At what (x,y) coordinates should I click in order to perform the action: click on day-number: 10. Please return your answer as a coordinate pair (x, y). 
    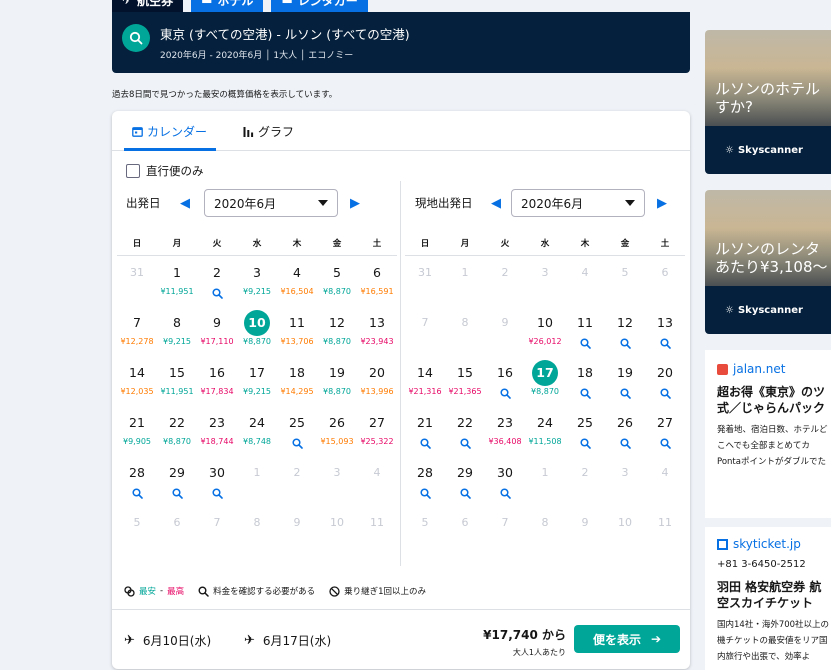
    Looking at the image, I should click on (257, 323).